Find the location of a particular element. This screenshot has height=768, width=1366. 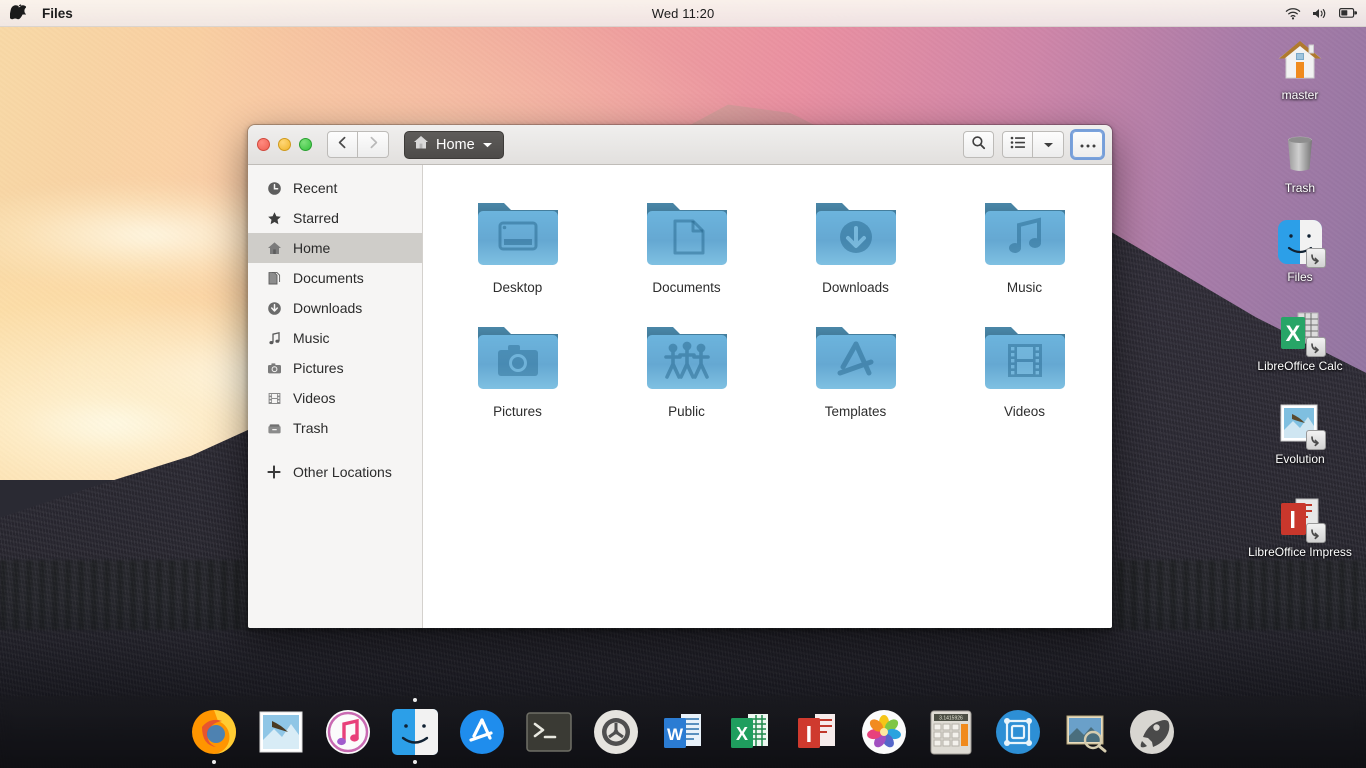

star-icon is located at coordinates (274, 218).